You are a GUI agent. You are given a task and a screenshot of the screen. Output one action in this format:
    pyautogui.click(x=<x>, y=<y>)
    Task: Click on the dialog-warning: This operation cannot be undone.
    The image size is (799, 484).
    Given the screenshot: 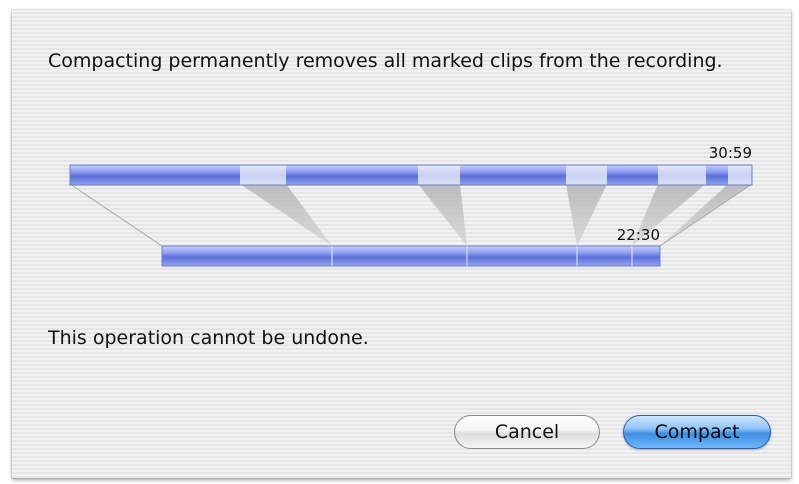 What is the action you would take?
    pyautogui.click(x=208, y=338)
    